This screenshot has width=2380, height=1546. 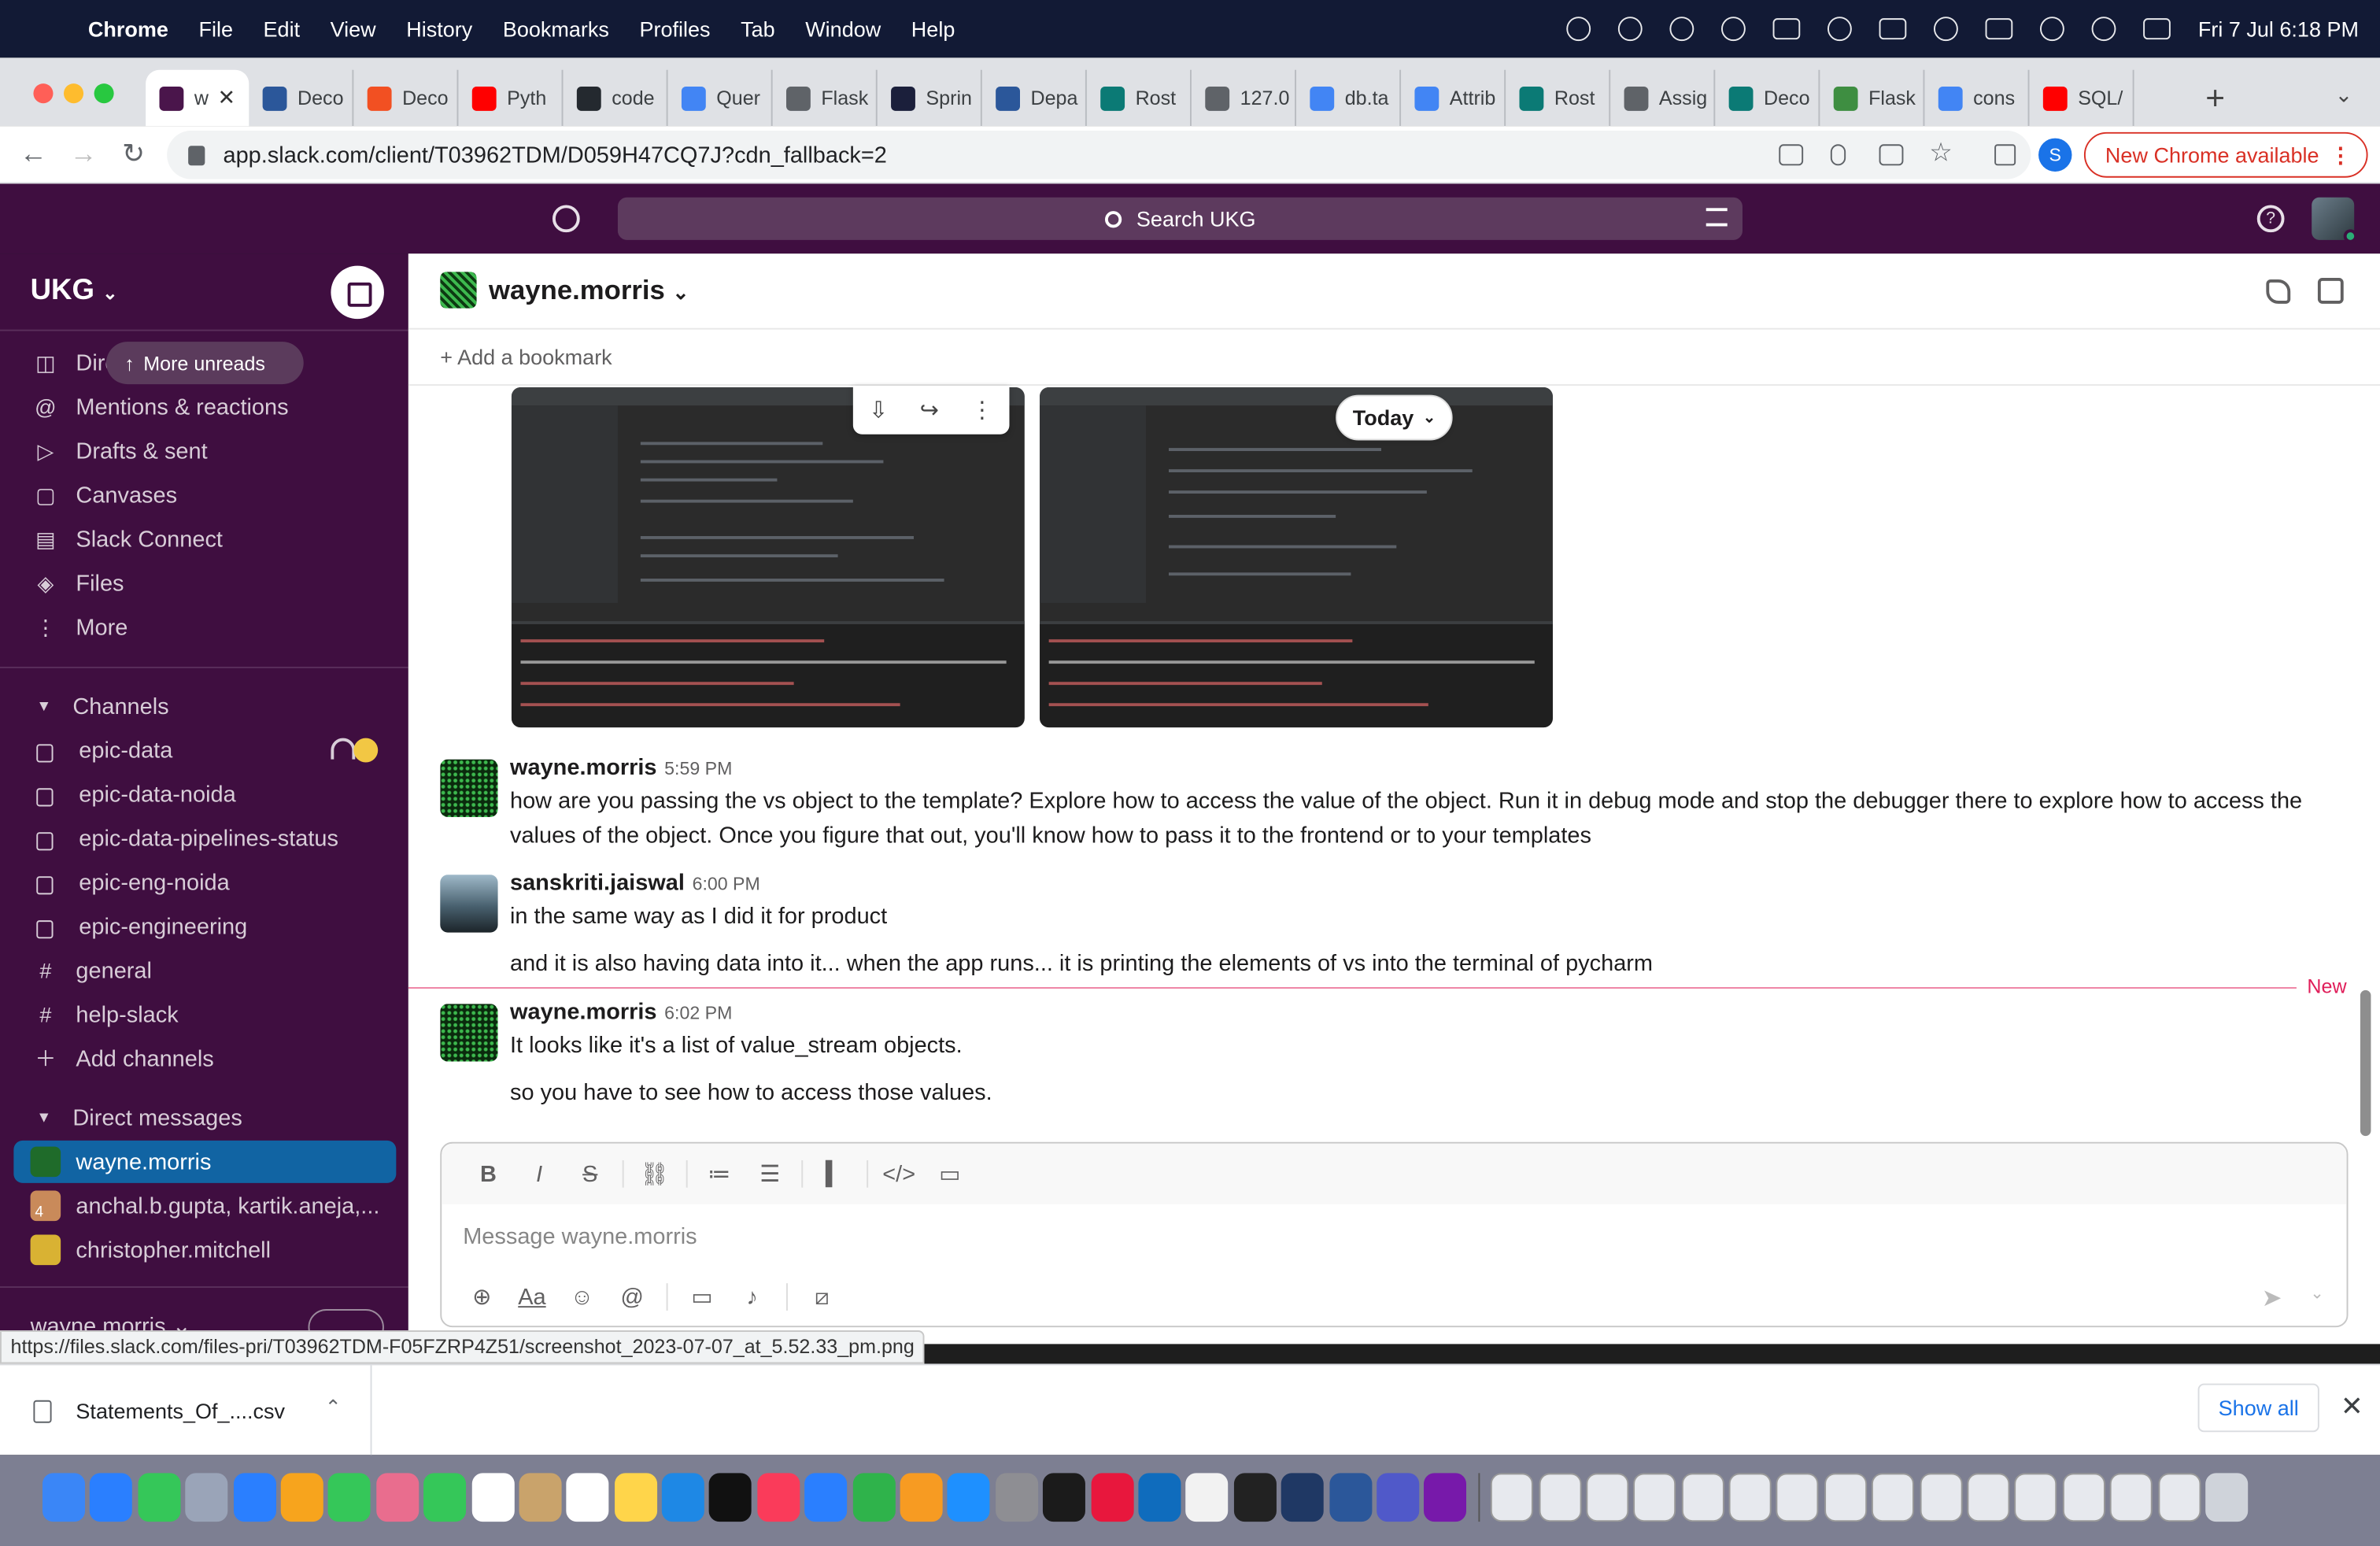 I want to click on sidebar-item-channel-epic-data: epic-data, so click(x=102, y=750).